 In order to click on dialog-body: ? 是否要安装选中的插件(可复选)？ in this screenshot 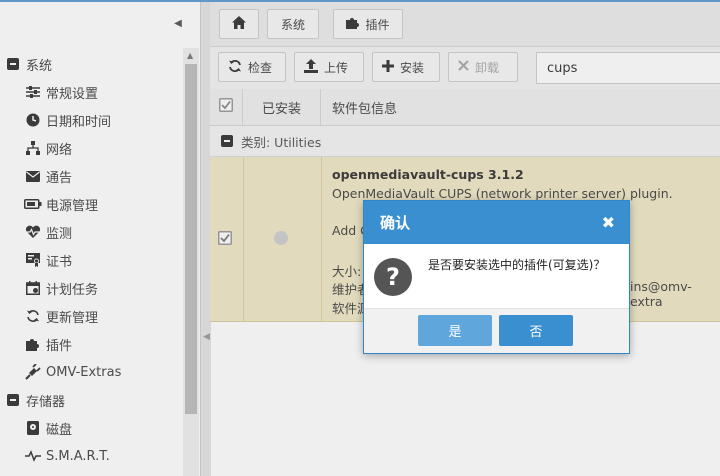, I will do `click(496, 276)`.